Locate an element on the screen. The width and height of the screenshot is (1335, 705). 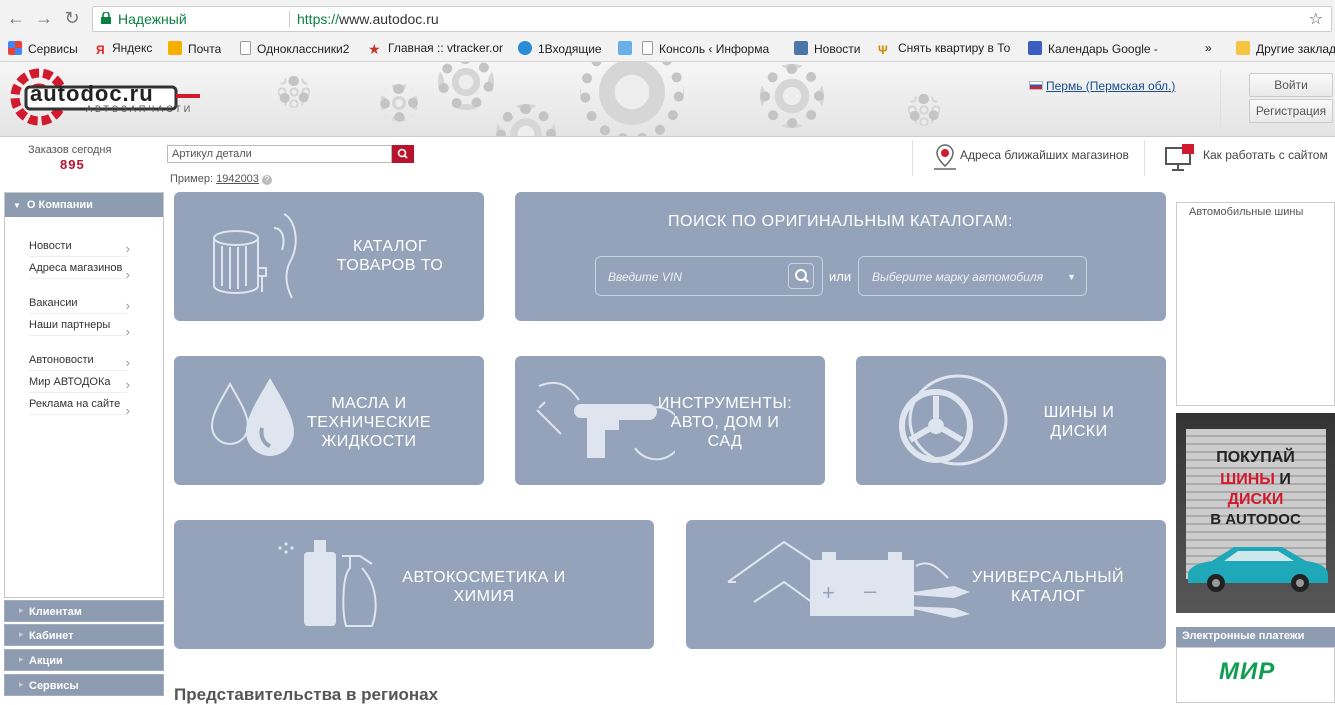
bookmark-inbox: 1Входящие is located at coordinates (560, 48).